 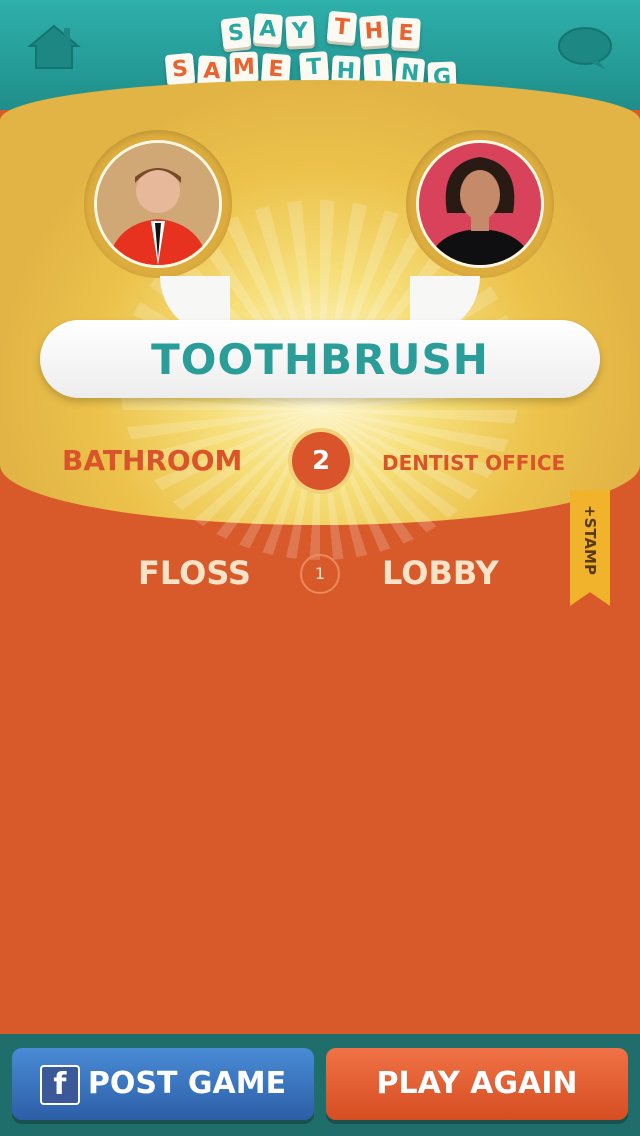 I want to click on logo-tile: H, so click(x=374, y=31).